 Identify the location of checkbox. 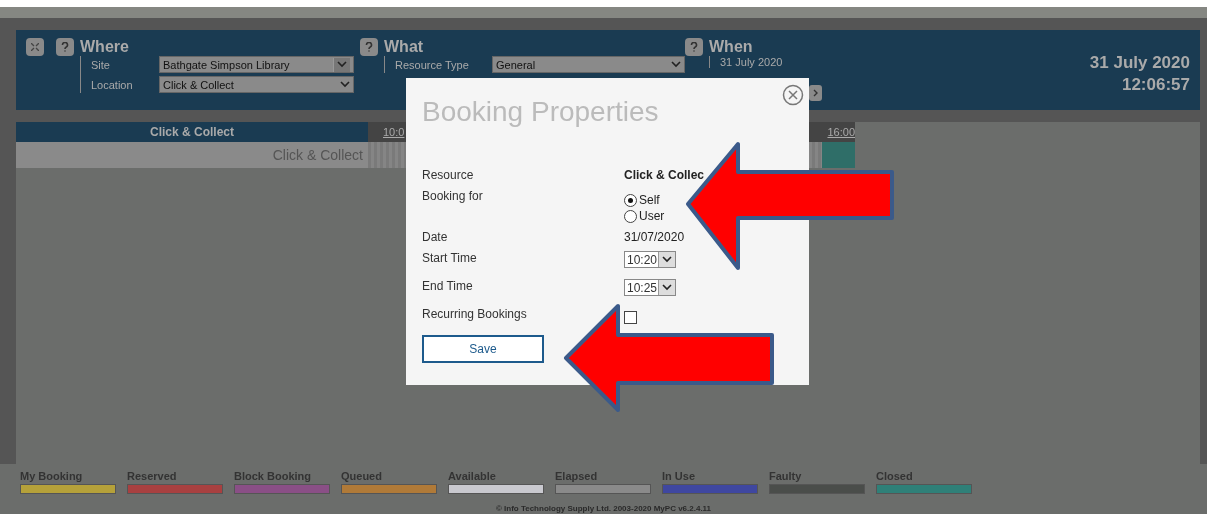
(630, 317).